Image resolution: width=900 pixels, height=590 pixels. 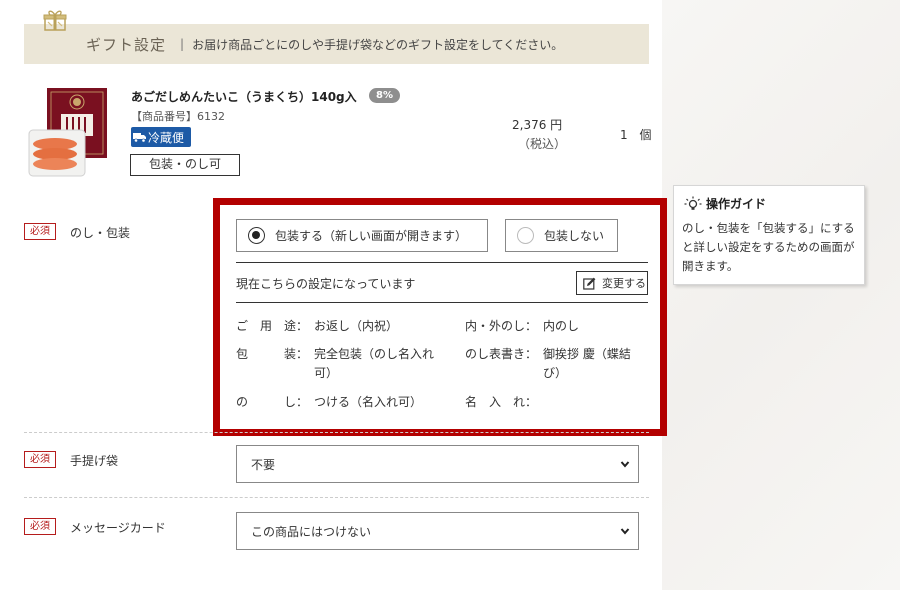 I want to click on lightbulb-icon, so click(x=693, y=203).